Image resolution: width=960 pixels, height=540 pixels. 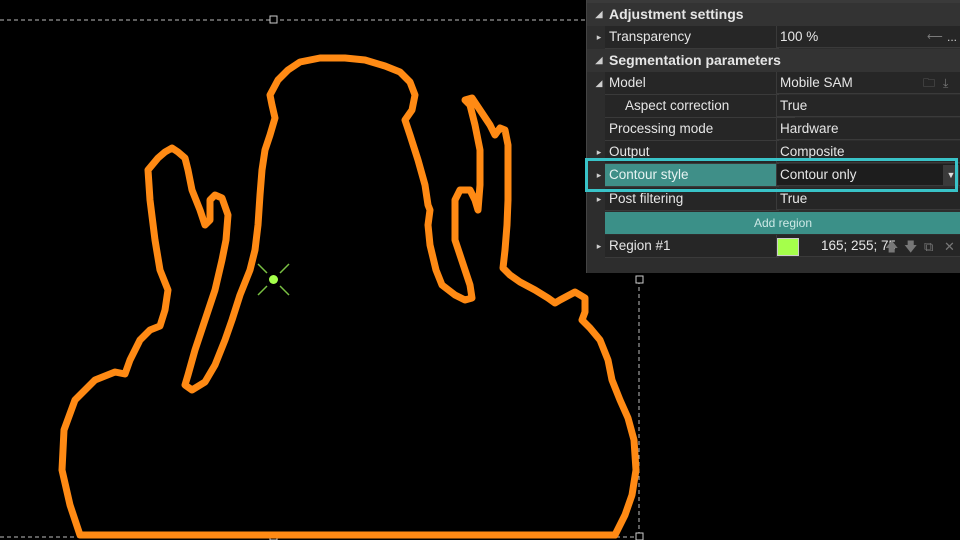 I want to click on output-value: Composite, so click(x=868, y=152).